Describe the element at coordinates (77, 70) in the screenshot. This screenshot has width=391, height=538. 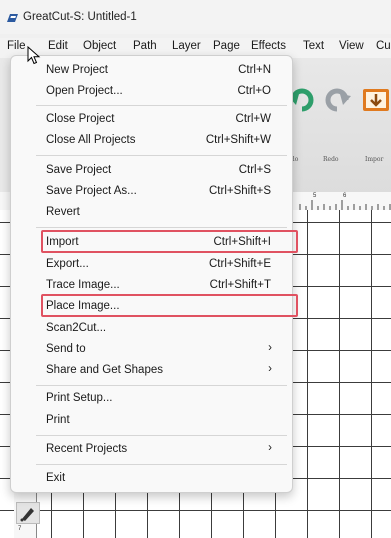
I see `menu-item-label: New Project` at that location.